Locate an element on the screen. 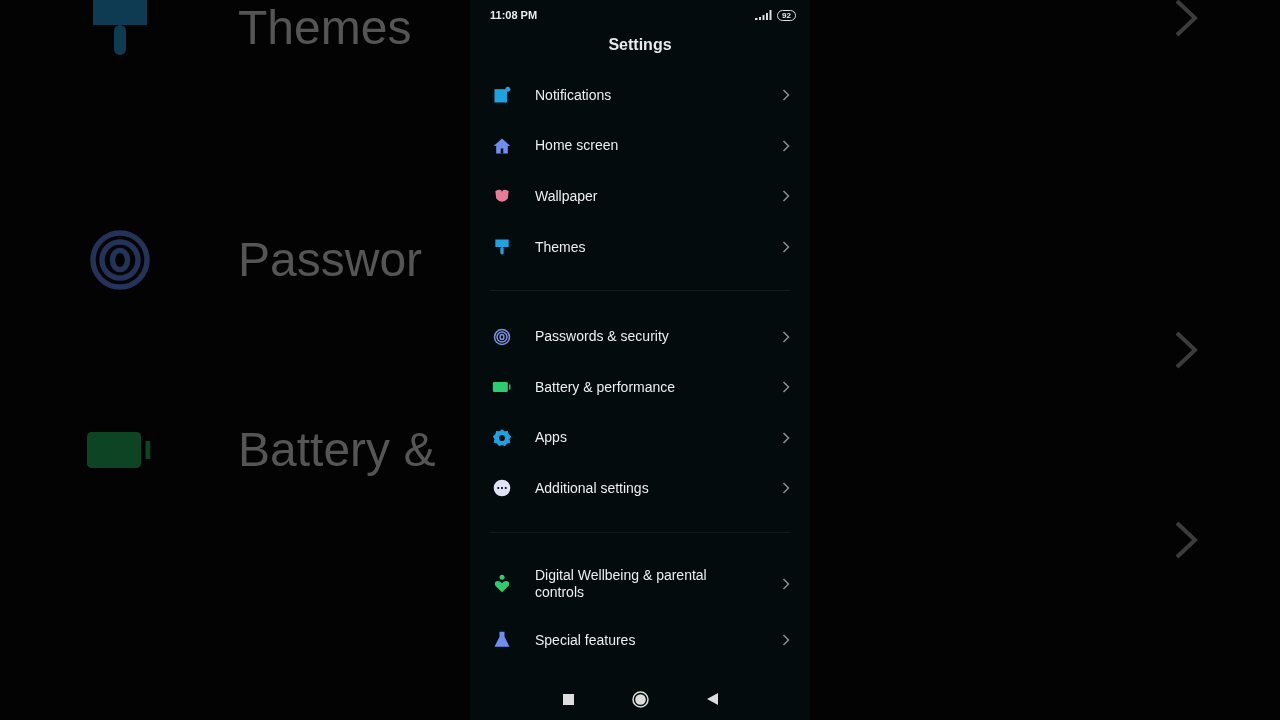 This screenshot has width=1280, height=720. page-title: Settings is located at coordinates (640, 45).